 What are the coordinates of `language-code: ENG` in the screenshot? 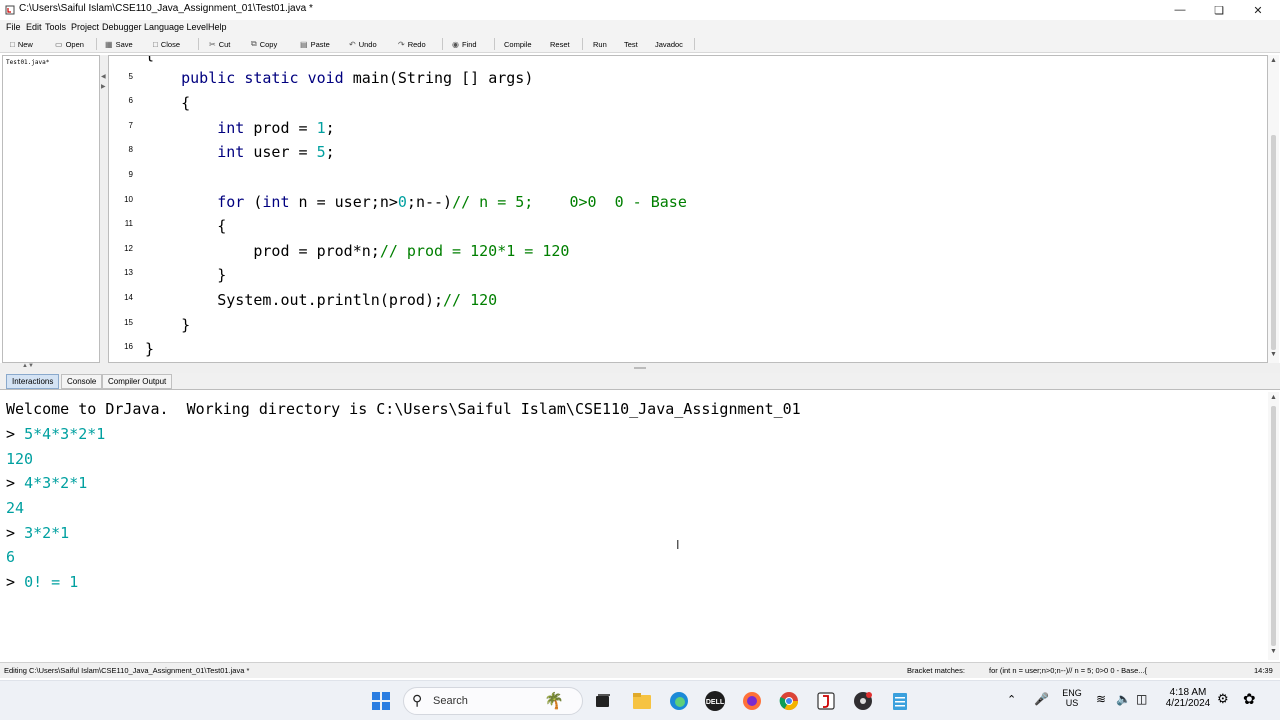 It's located at (1072, 693).